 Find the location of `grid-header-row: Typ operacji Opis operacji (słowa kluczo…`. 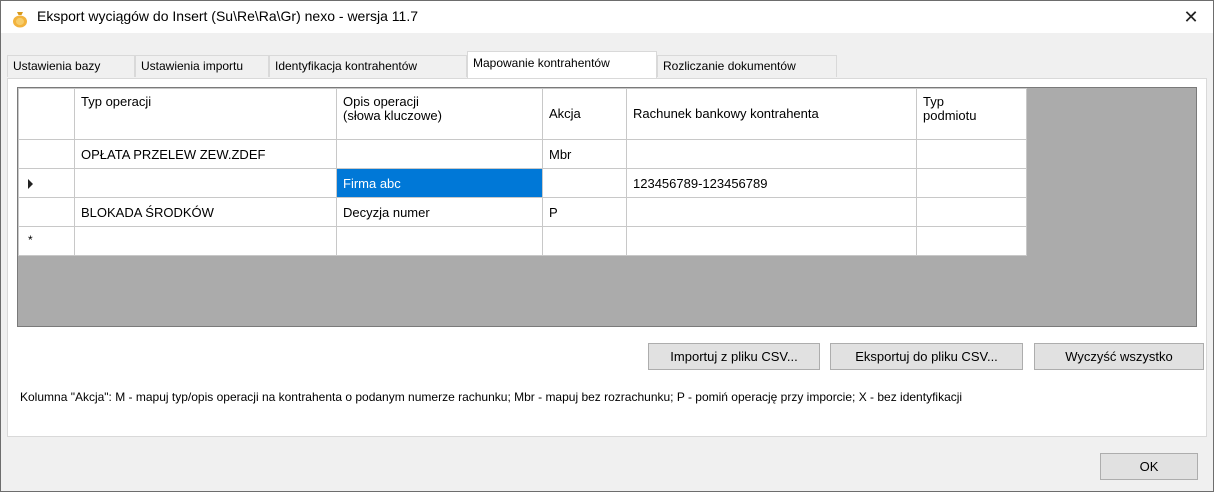

grid-header-row: Typ operacji Opis operacji (słowa kluczo… is located at coordinates (522, 114).